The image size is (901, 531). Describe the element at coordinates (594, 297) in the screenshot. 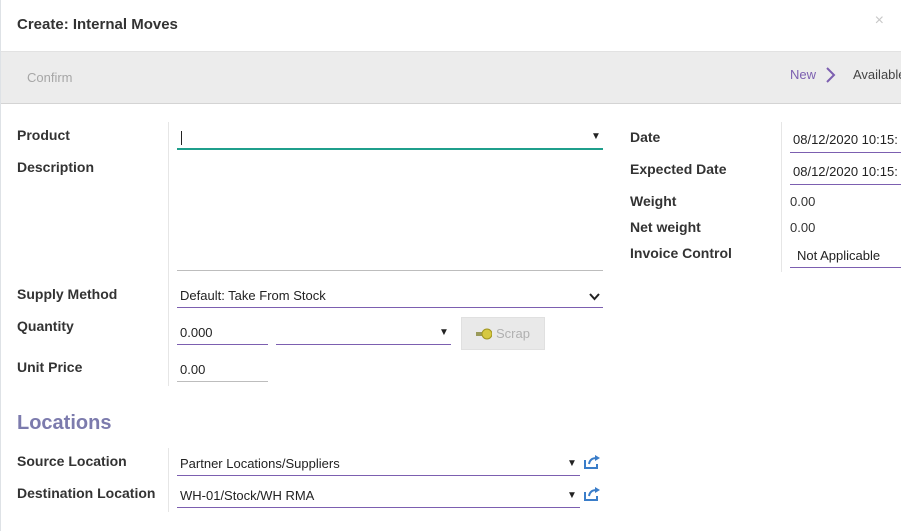

I see `chevron-down-icon` at that location.